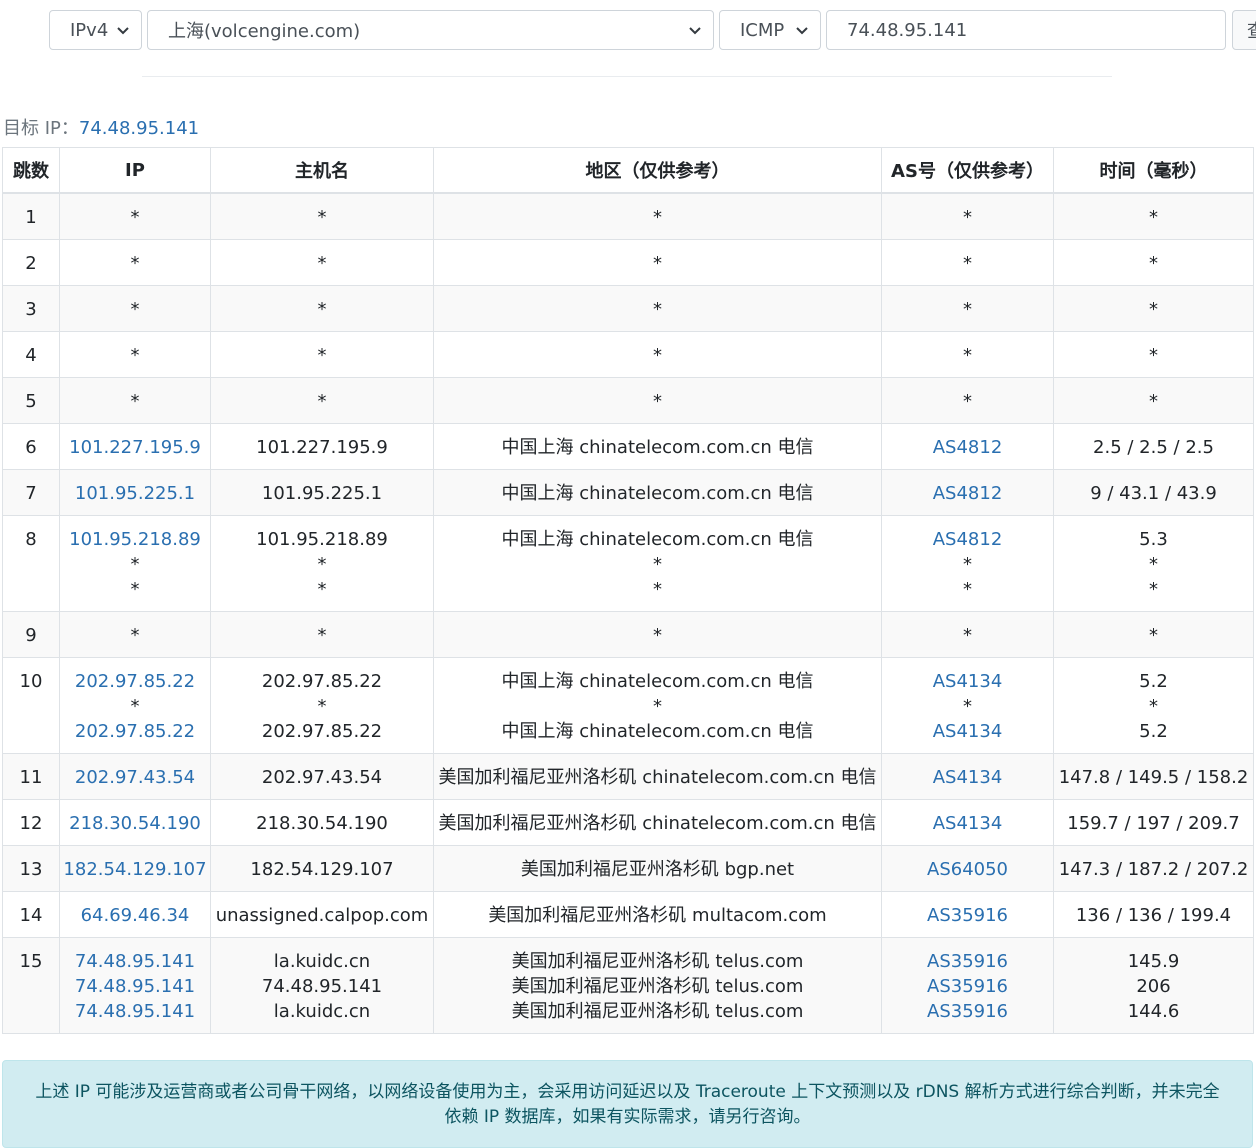 The width and height of the screenshot is (1256, 1148). What do you see at coordinates (967, 216) in the screenshot?
I see `asn-cell: *` at bounding box center [967, 216].